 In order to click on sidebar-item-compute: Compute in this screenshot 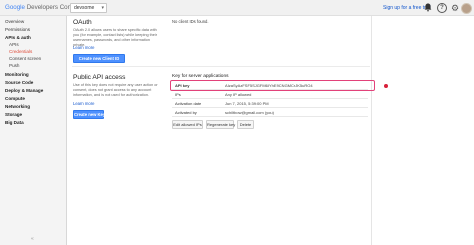, I will do `click(15, 98)`.